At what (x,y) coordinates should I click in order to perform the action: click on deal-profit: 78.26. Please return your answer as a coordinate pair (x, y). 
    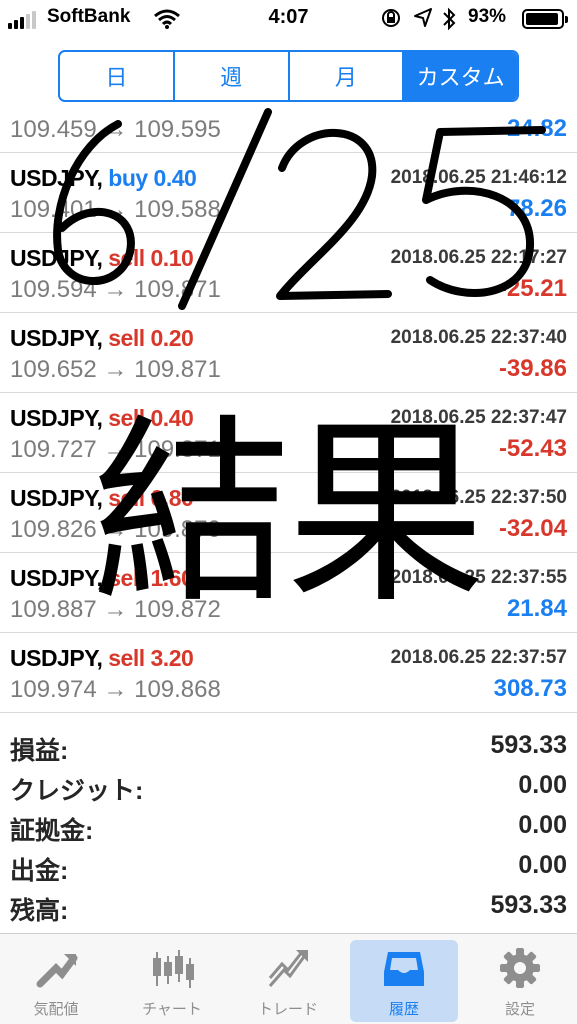
    Looking at the image, I should click on (536, 208).